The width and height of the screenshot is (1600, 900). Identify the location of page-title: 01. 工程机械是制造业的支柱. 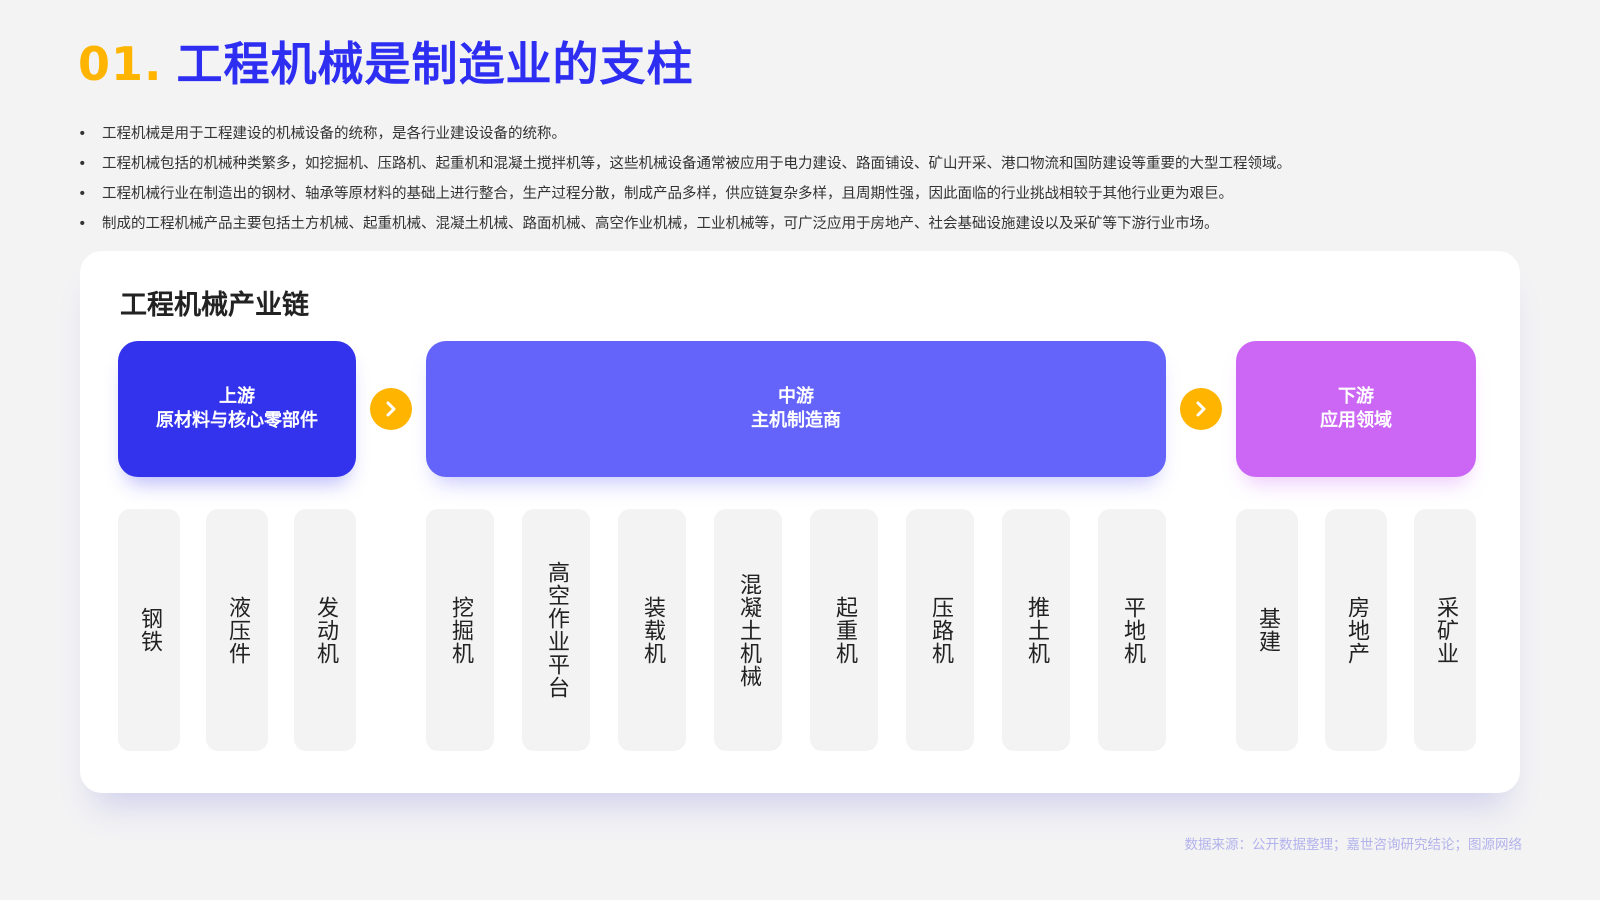
(386, 61).